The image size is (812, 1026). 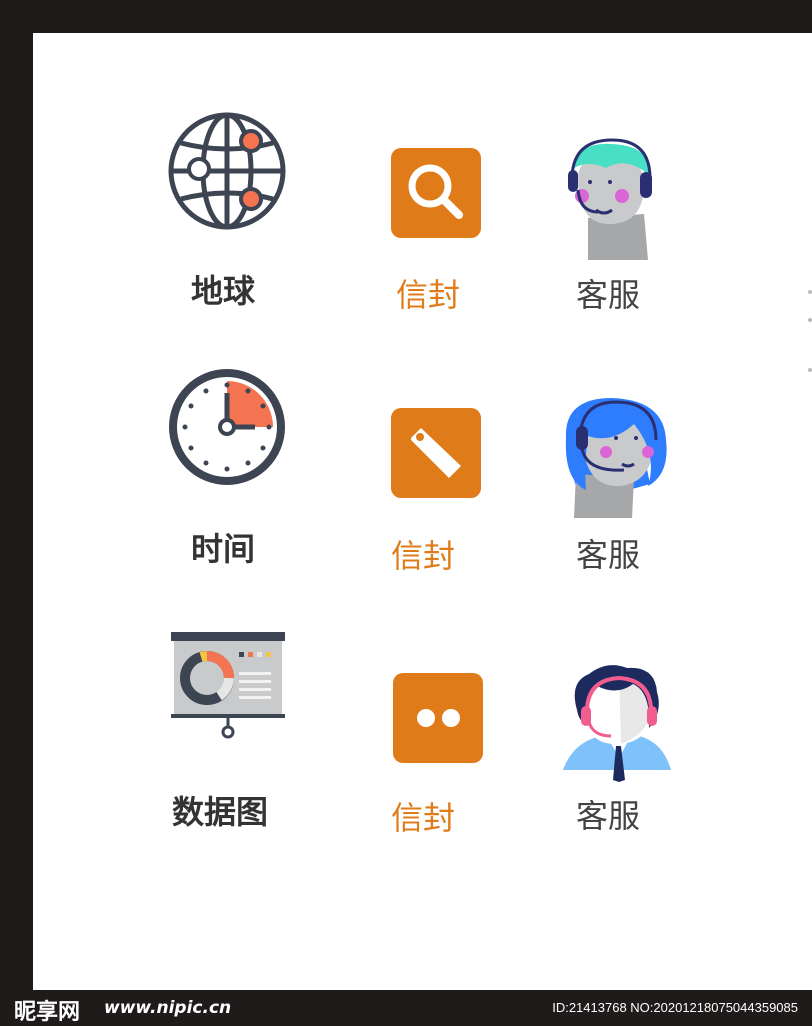 What do you see at coordinates (423, 818) in the screenshot?
I see `label-envelope-3: 信封` at bounding box center [423, 818].